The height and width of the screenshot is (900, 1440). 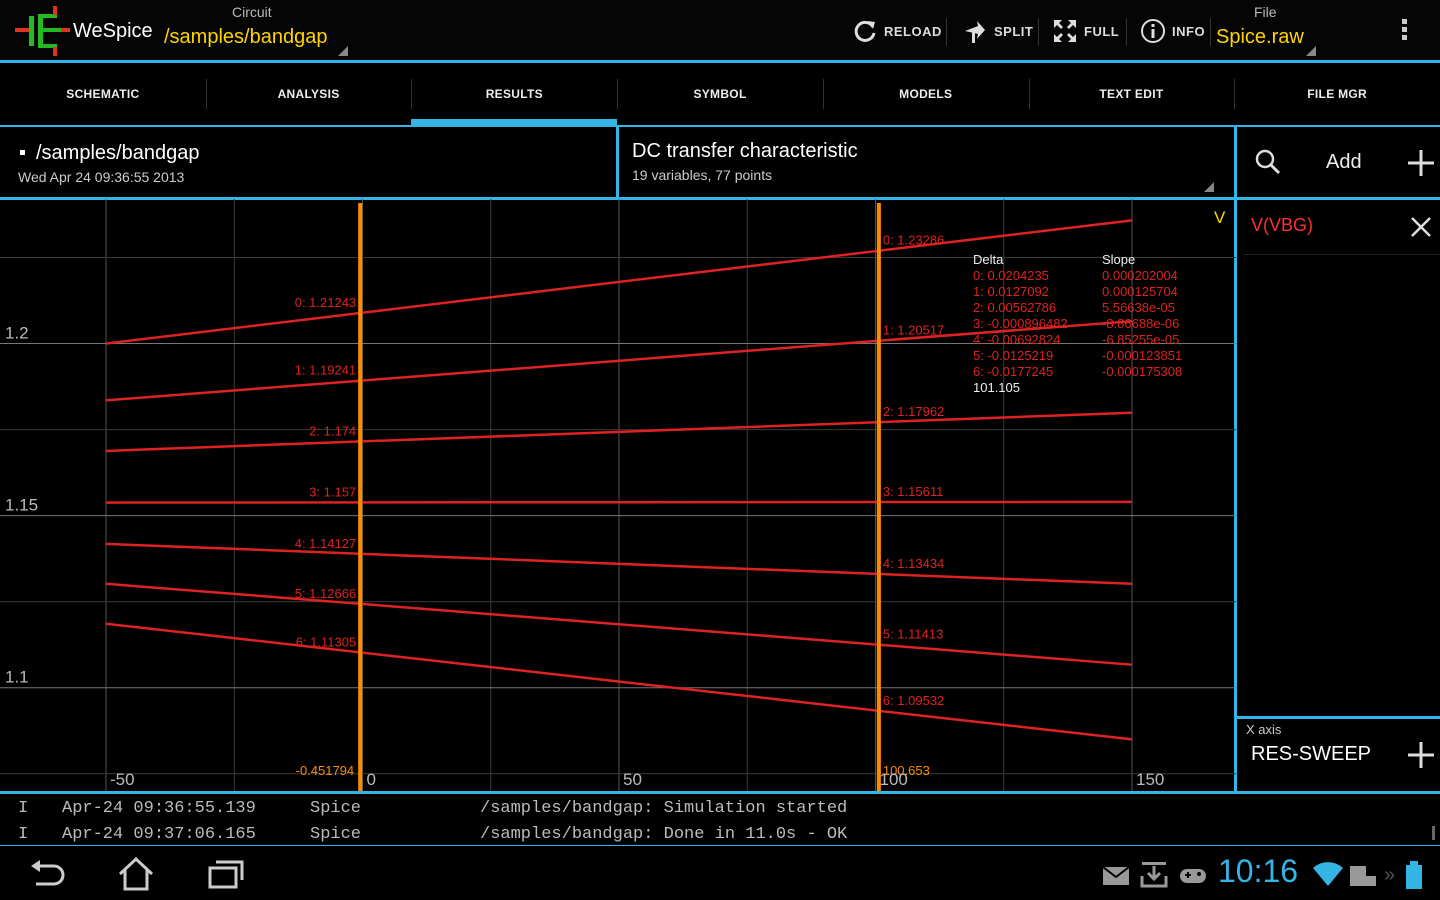 What do you see at coordinates (1421, 163) in the screenshot?
I see `add-icon` at bounding box center [1421, 163].